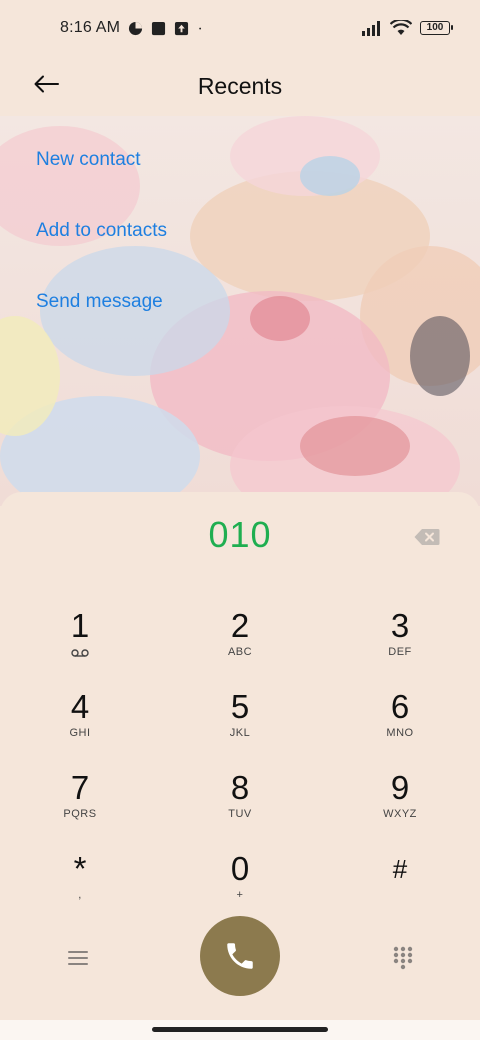 This screenshot has width=480, height=1040. Describe the element at coordinates (240, 625) in the screenshot. I see `key-digit: 2` at that location.